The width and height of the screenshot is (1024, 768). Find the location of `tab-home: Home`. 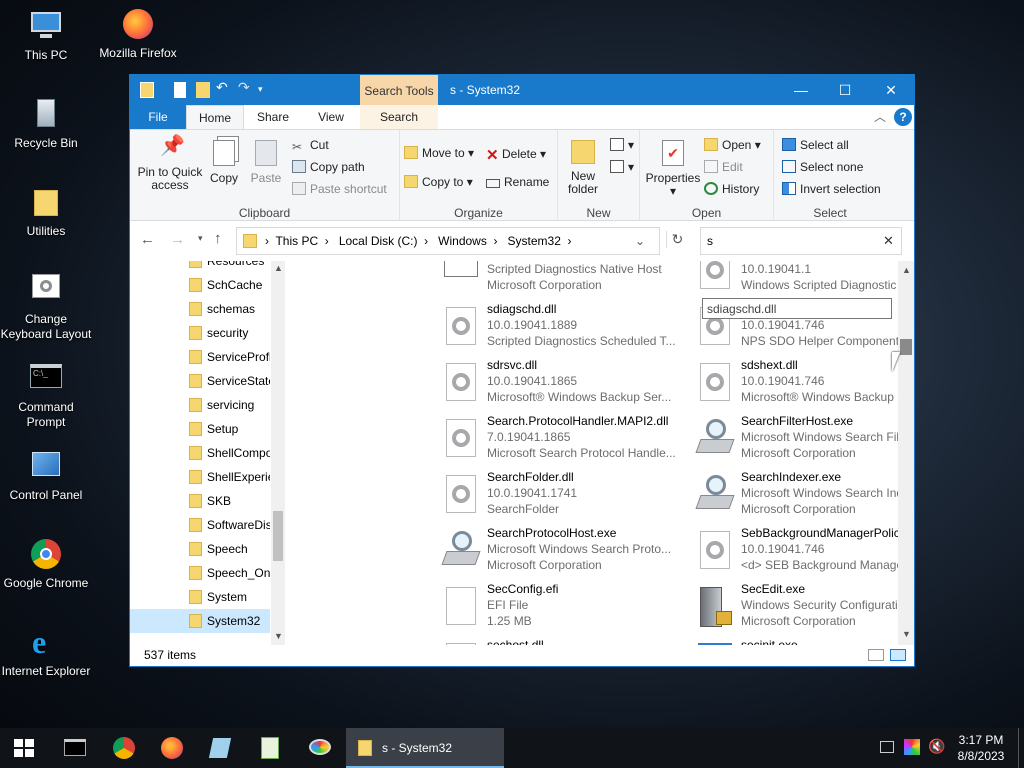

tab-home: Home is located at coordinates (215, 117).